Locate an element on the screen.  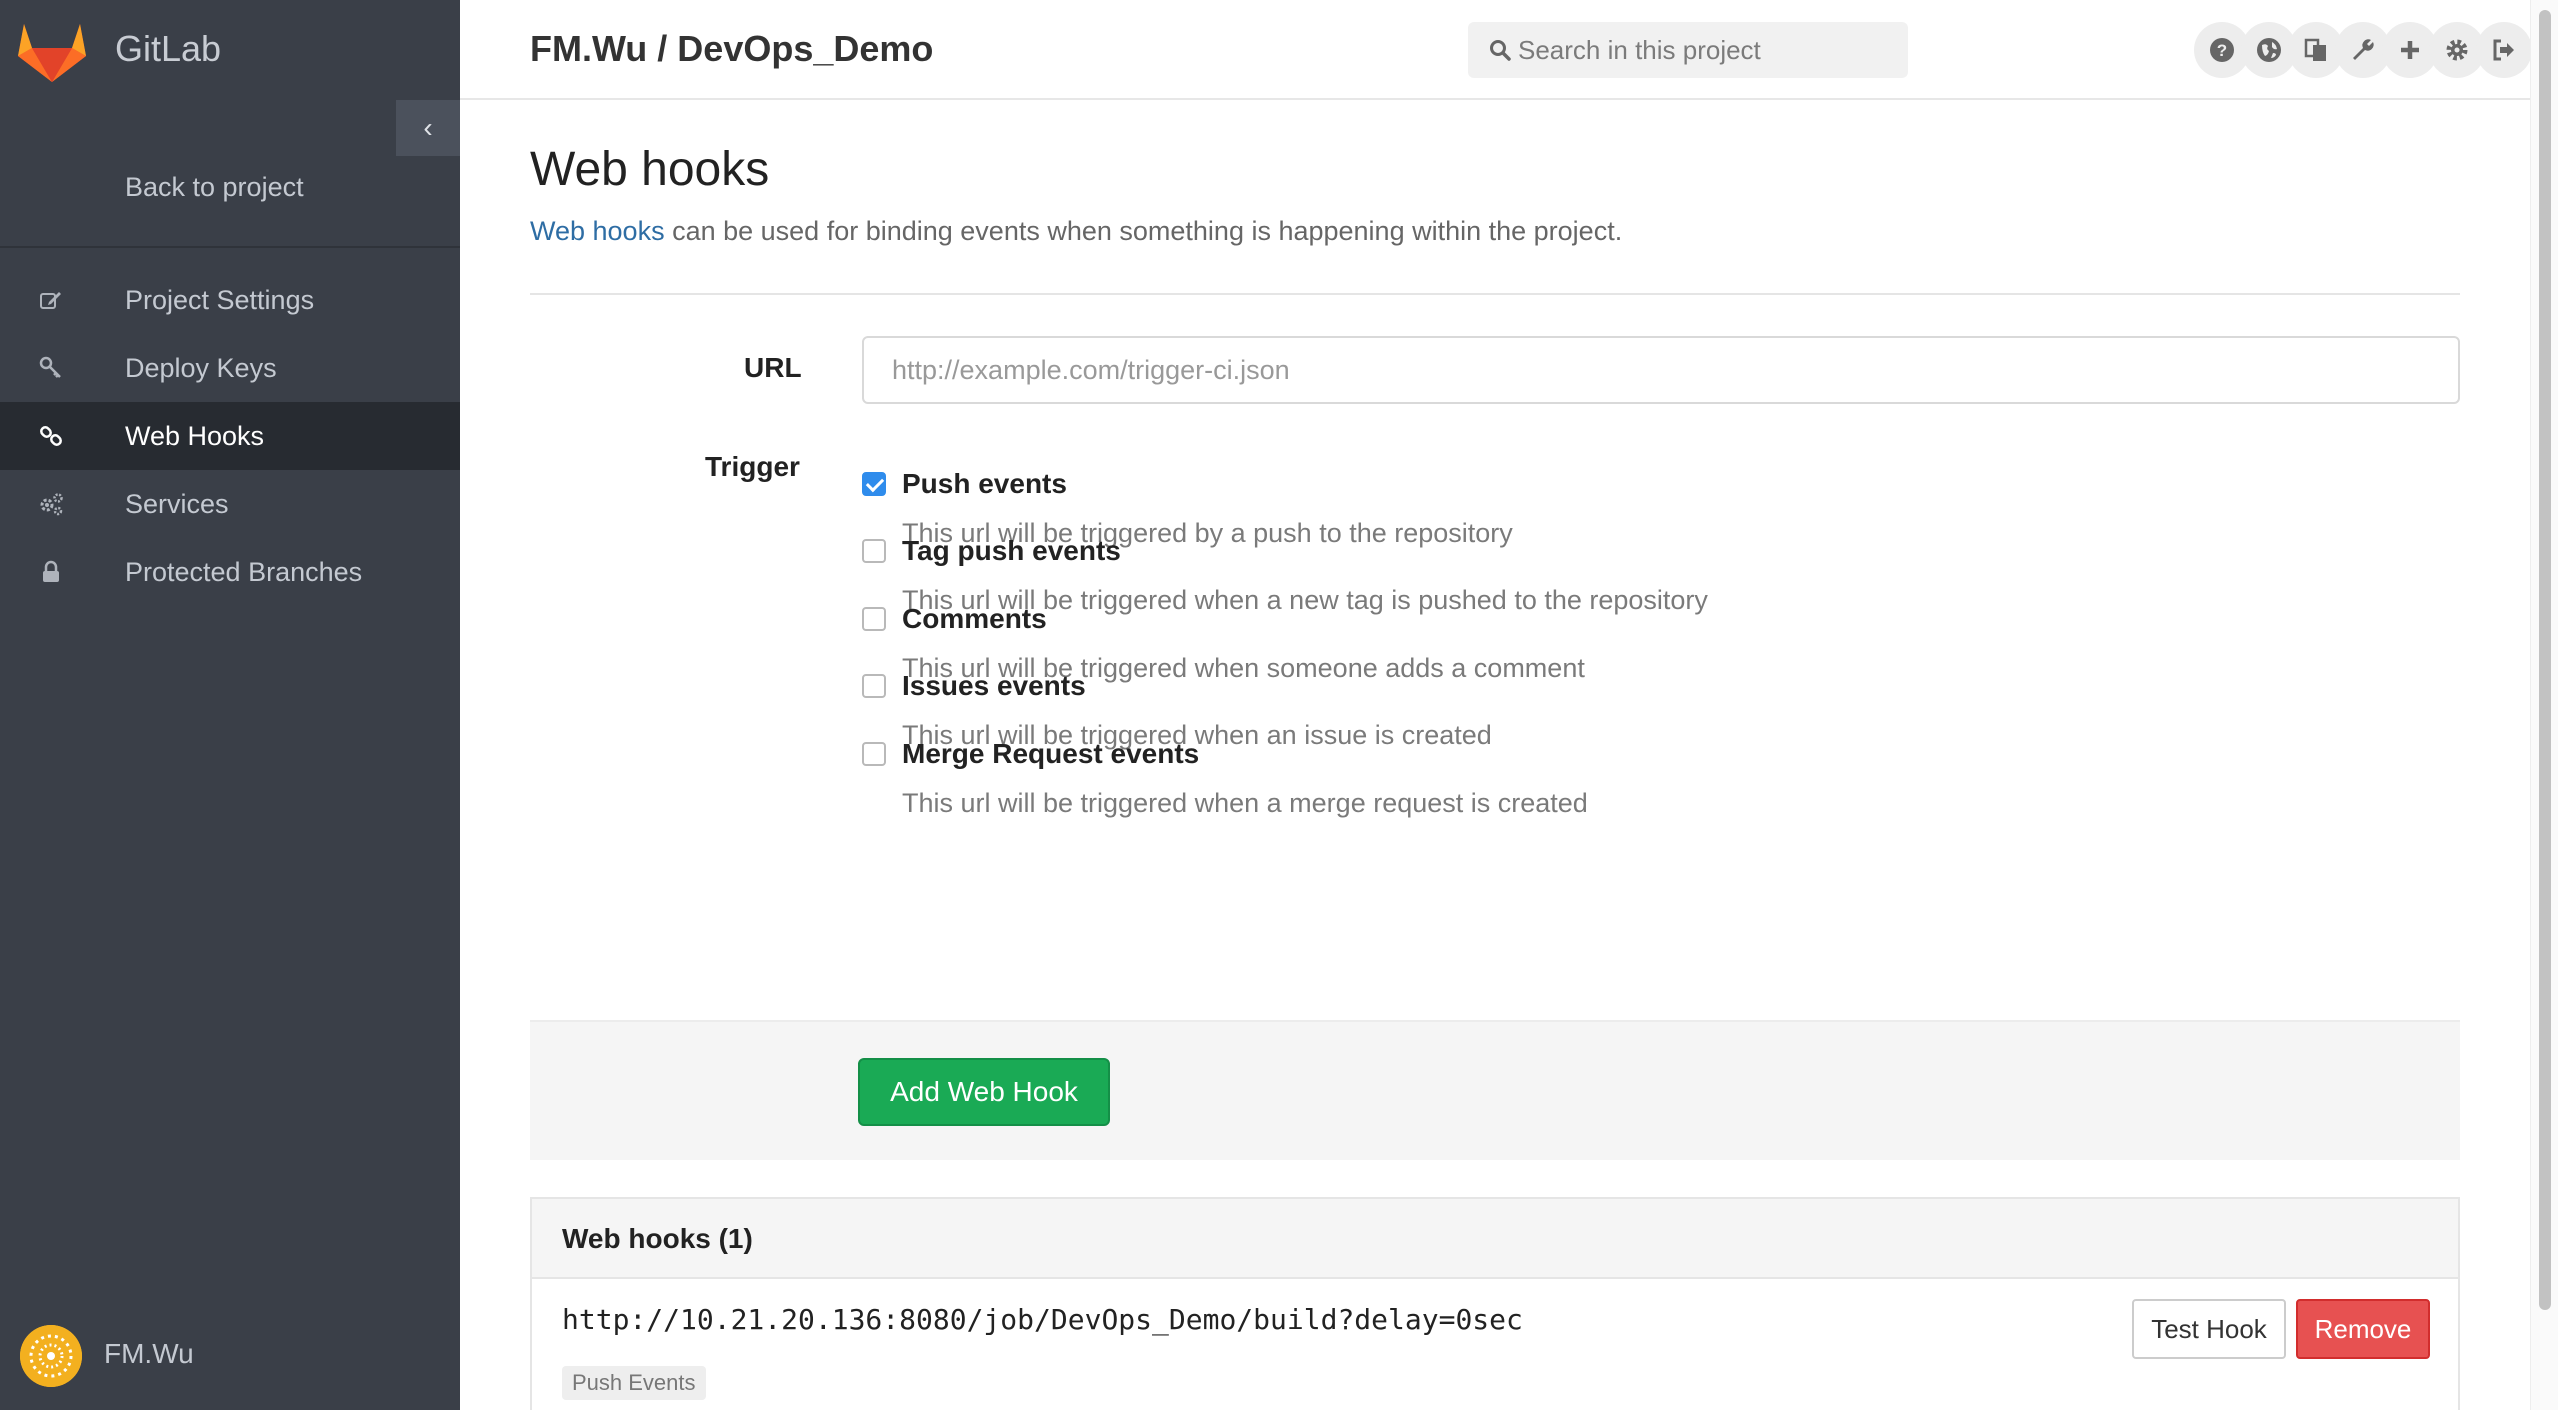
trigger-title: Tag push events is located at coordinates (1011, 551).